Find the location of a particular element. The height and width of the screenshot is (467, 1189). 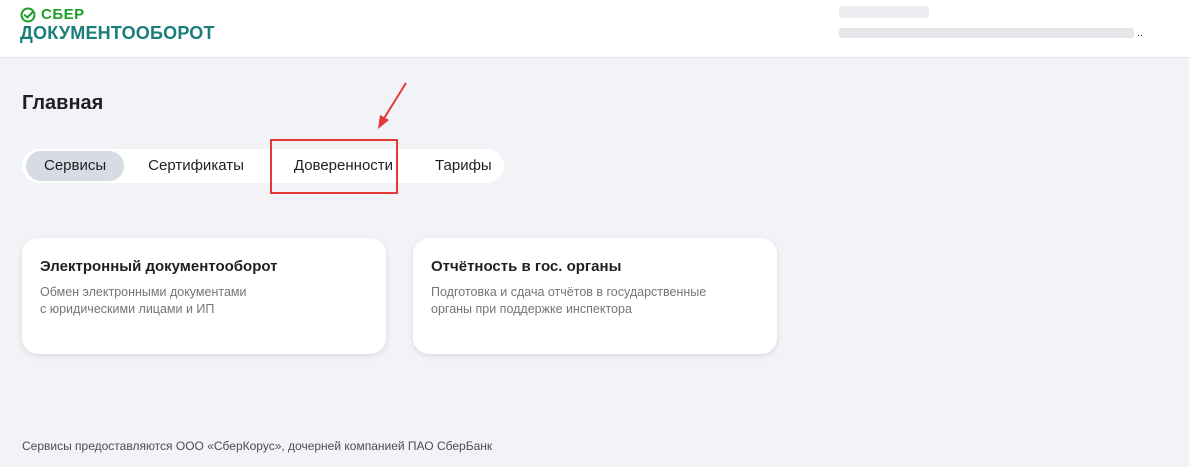

app-header: СБЕР ДОКУМЕНТООБОРОТ .. is located at coordinates (594, 29).